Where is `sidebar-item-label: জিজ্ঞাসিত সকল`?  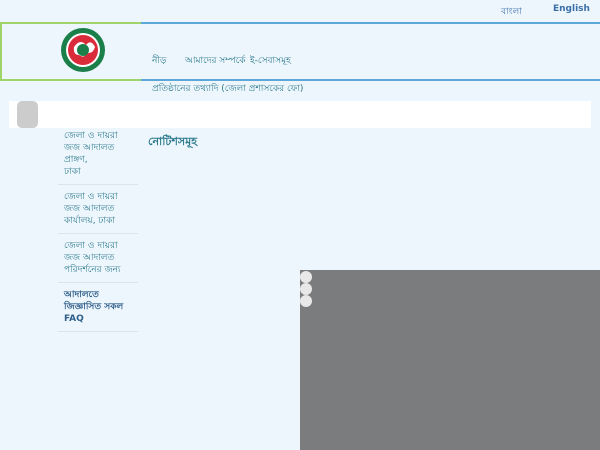 sidebar-item-label: জিজ্ঞাসিত সকল is located at coordinates (94, 307).